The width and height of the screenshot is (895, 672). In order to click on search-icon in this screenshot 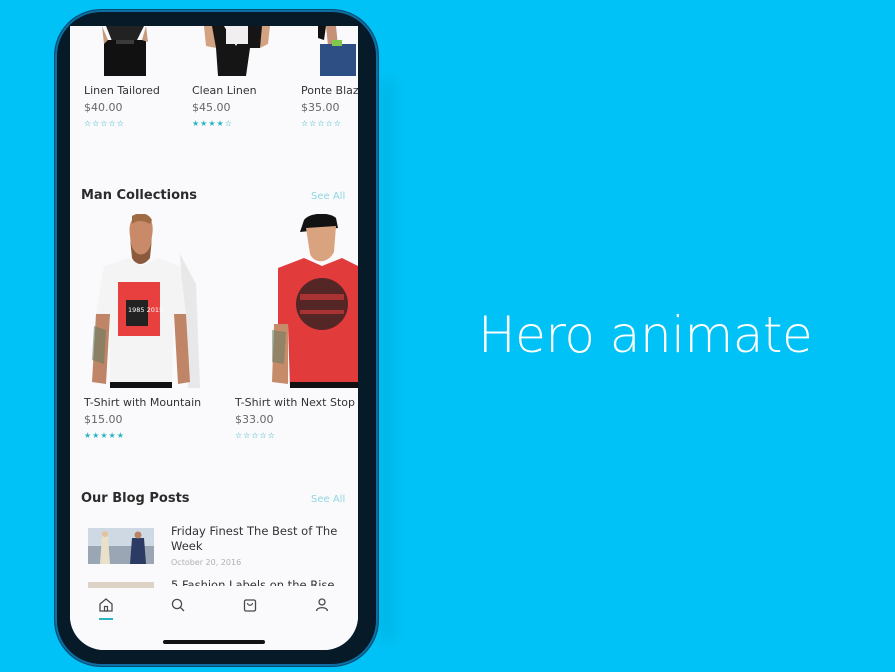, I will do `click(178, 605)`.